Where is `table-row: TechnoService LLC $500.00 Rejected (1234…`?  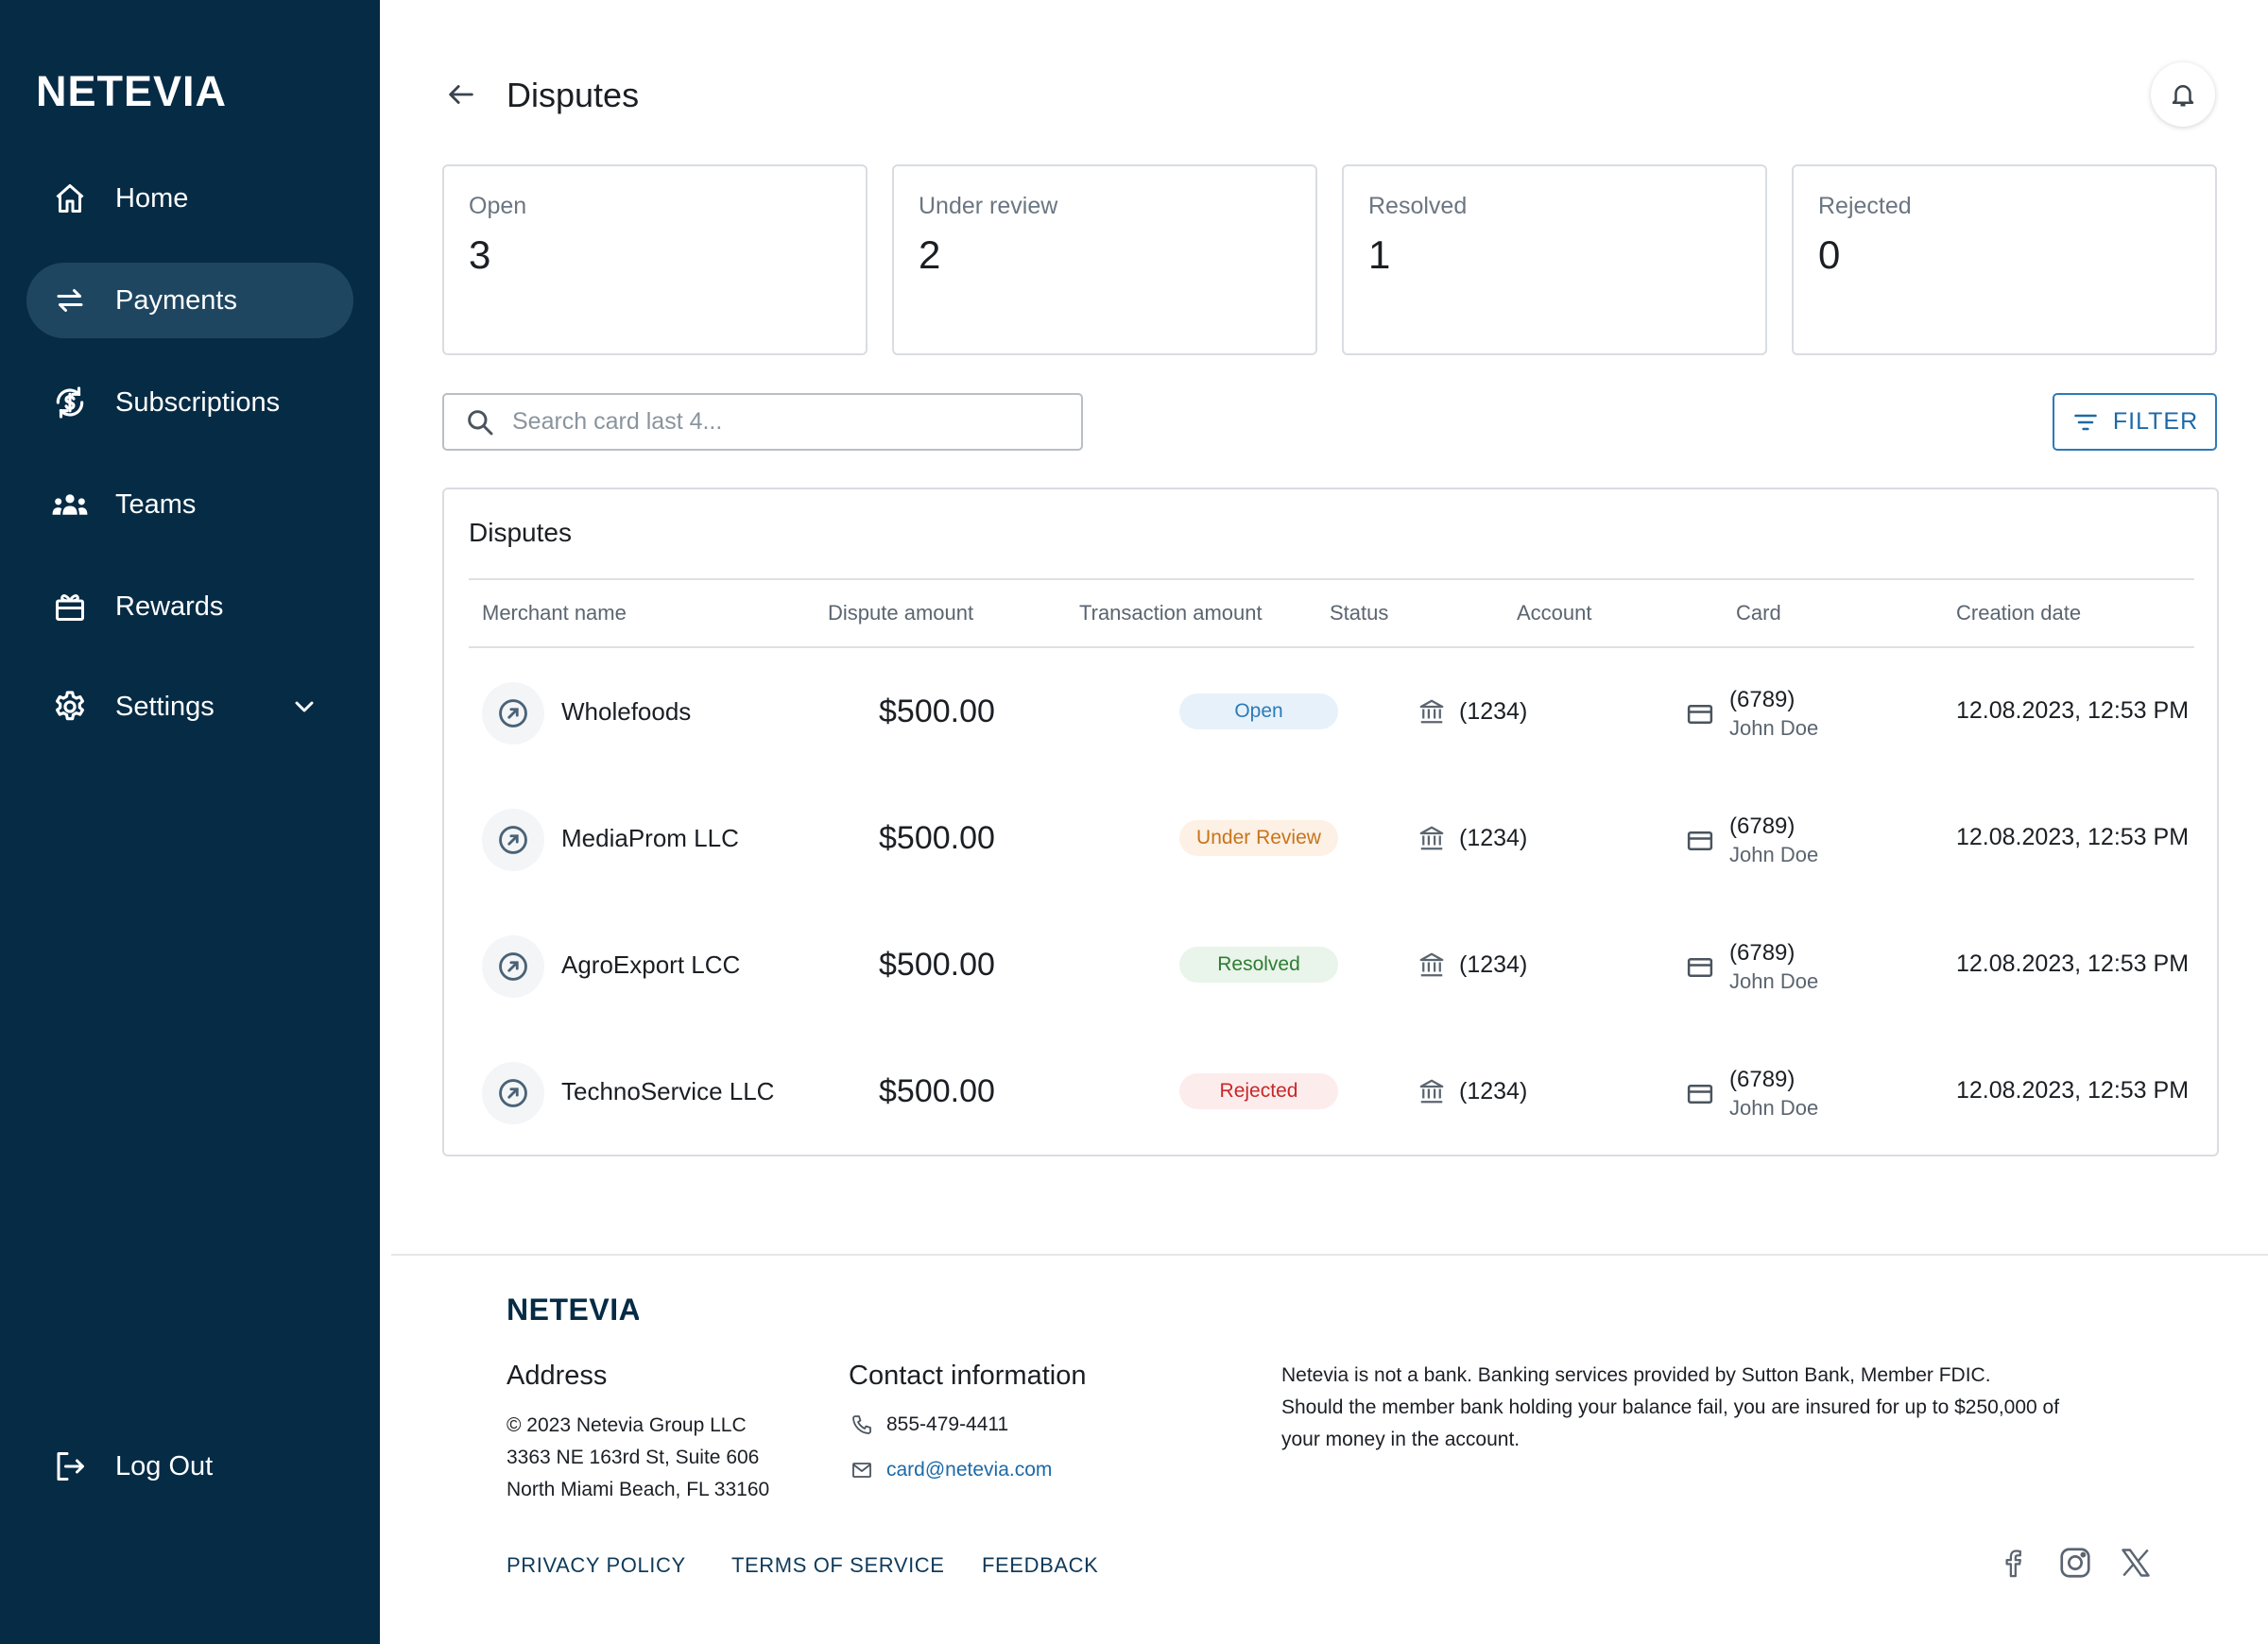 table-row: TechnoService LLC $500.00 Rejected (1234… is located at coordinates (1332, 1091).